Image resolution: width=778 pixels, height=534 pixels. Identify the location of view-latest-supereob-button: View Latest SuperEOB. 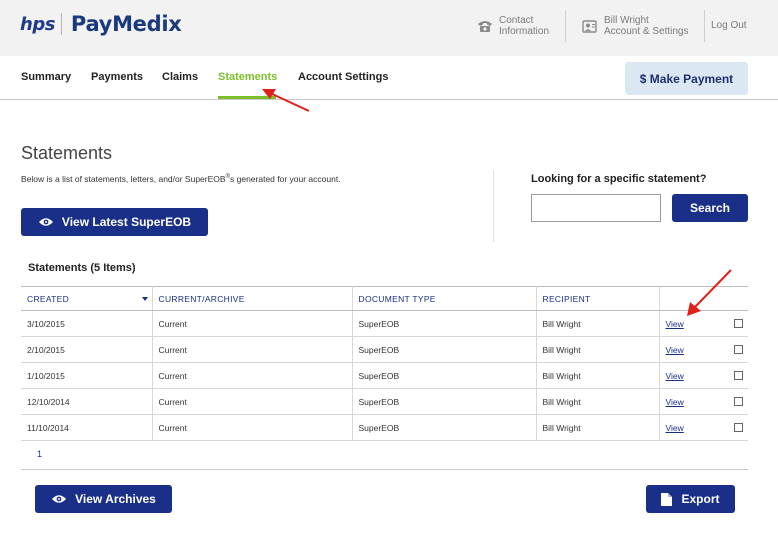
(114, 222).